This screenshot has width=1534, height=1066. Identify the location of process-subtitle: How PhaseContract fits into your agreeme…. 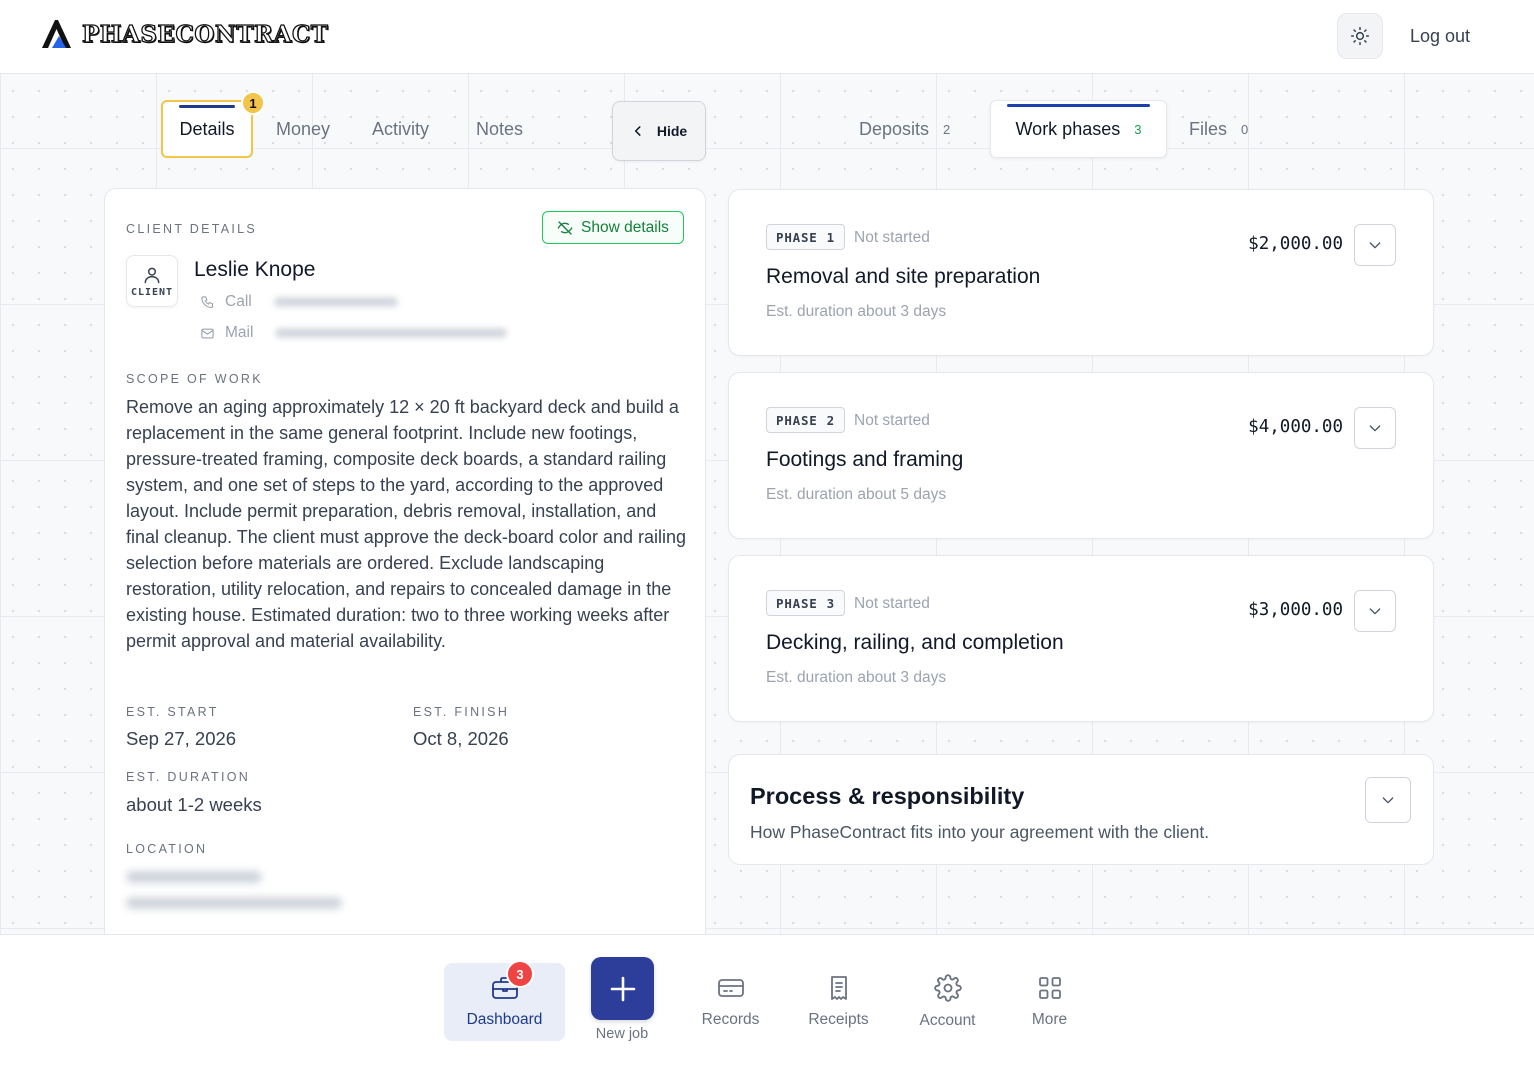
(980, 832).